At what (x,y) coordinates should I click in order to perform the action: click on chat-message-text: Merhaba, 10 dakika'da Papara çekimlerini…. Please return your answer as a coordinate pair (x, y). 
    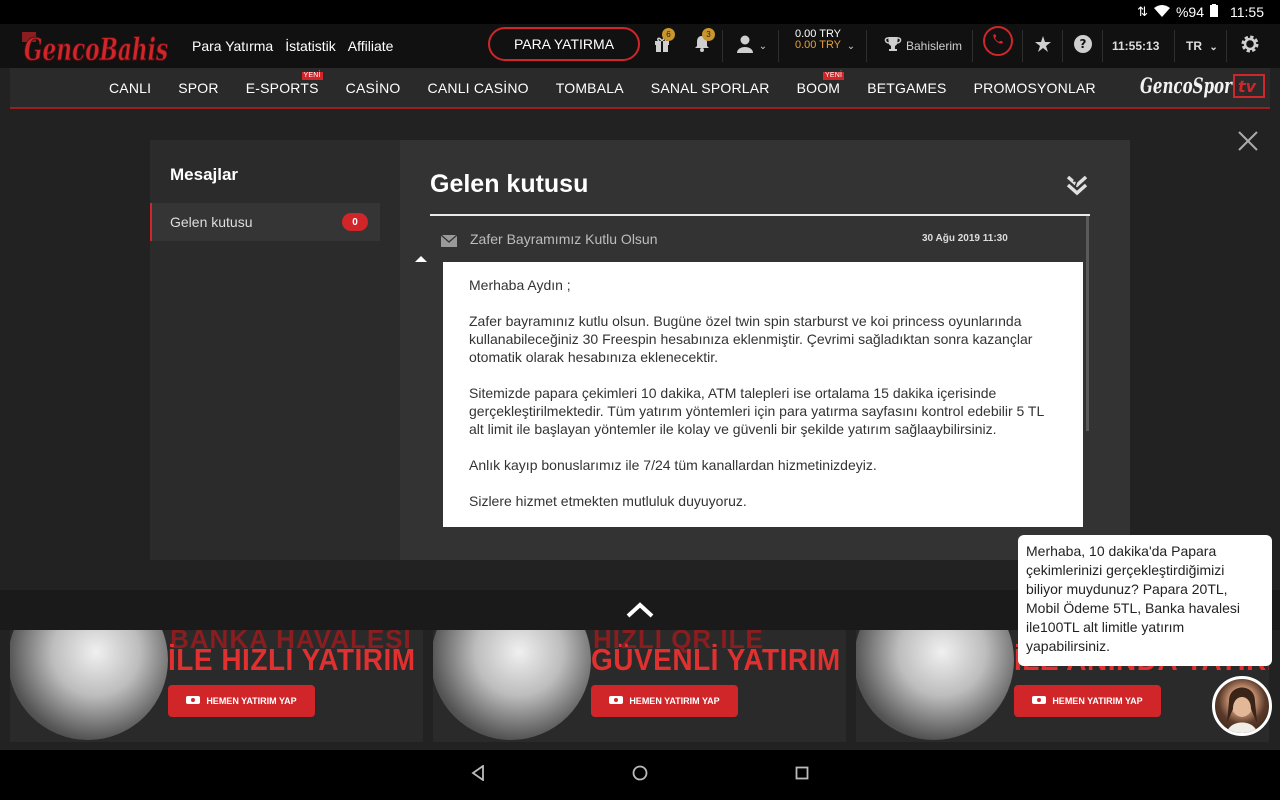
    Looking at the image, I should click on (1133, 598).